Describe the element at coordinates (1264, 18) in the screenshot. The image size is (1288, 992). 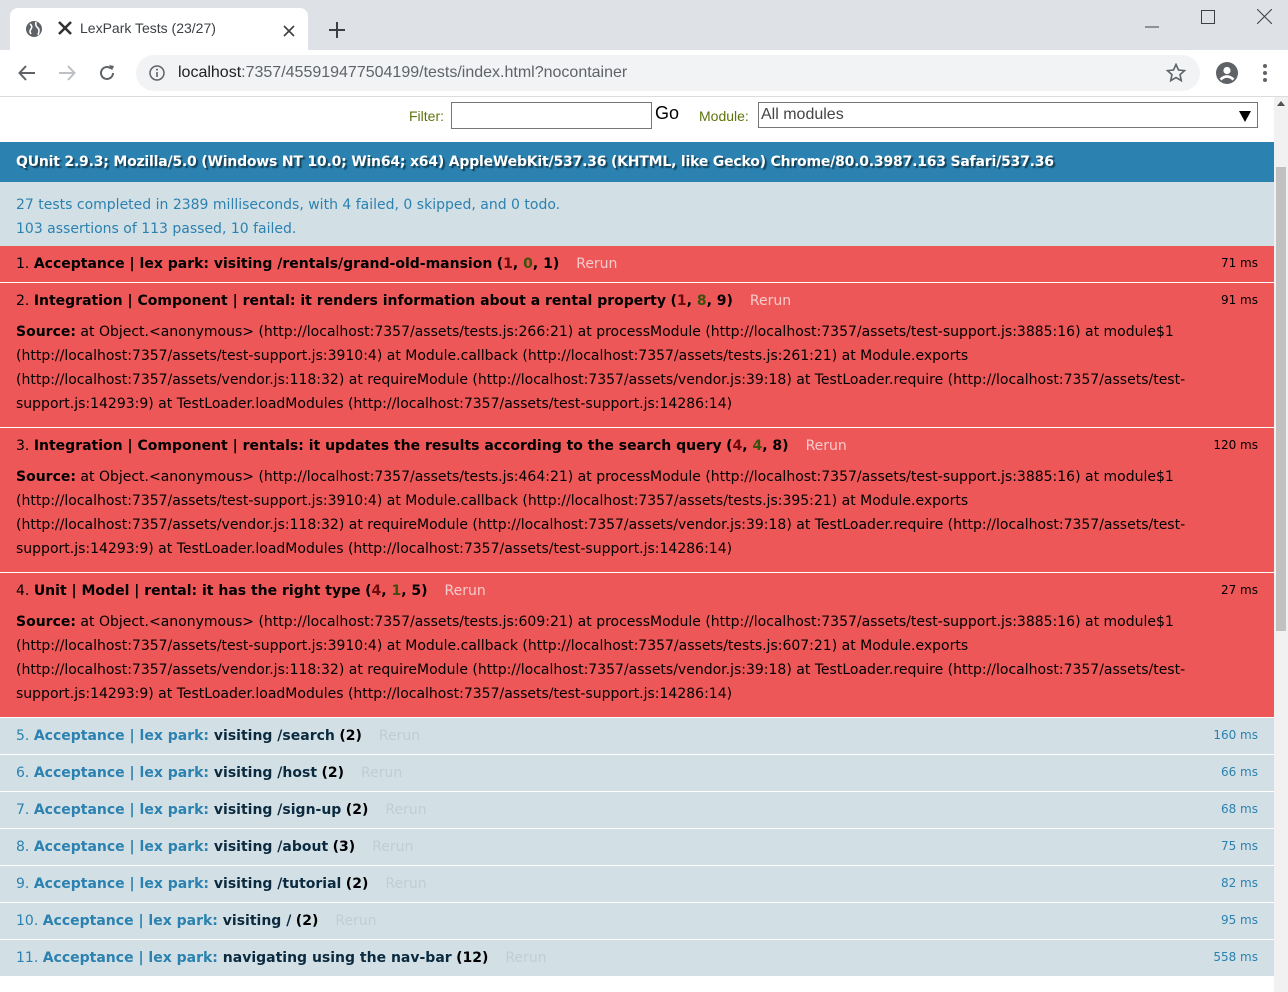
I see `window-close-icon` at that location.